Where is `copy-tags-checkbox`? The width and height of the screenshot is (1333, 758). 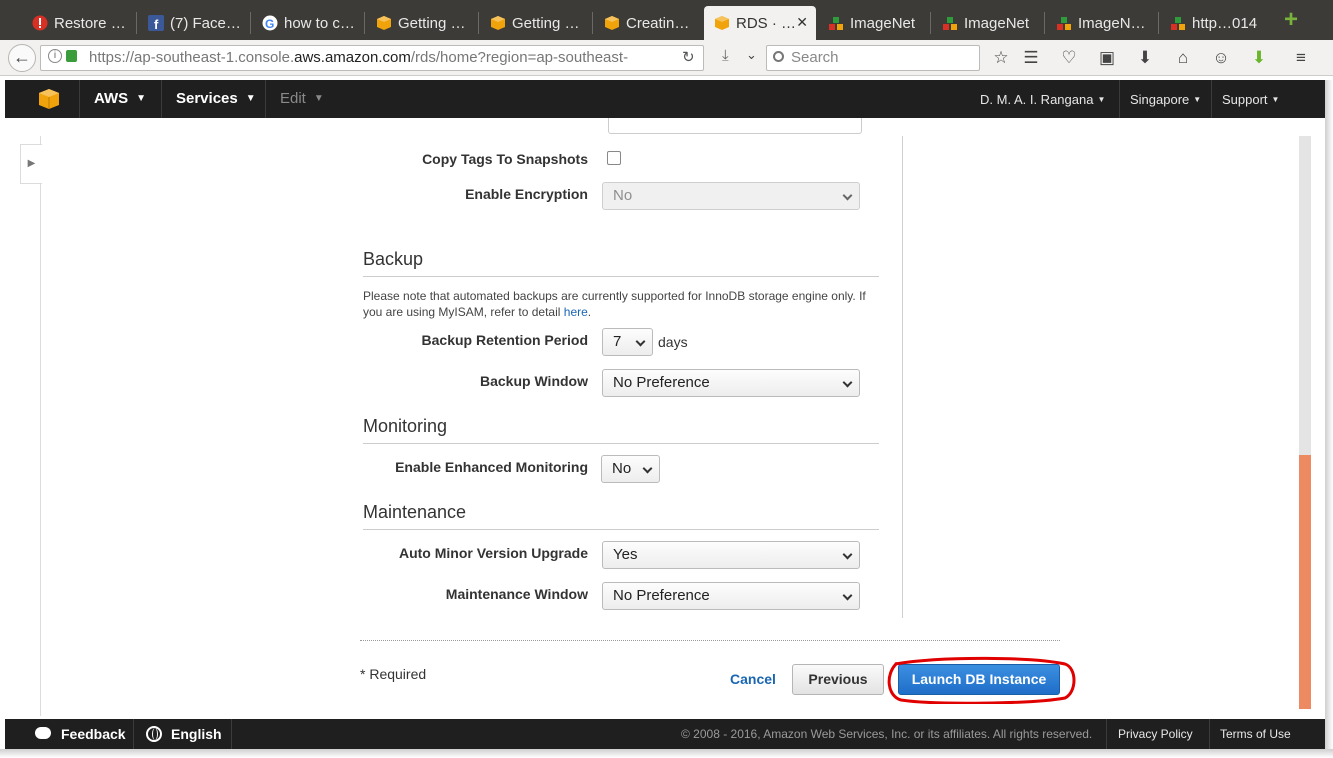
copy-tags-checkbox is located at coordinates (614, 158).